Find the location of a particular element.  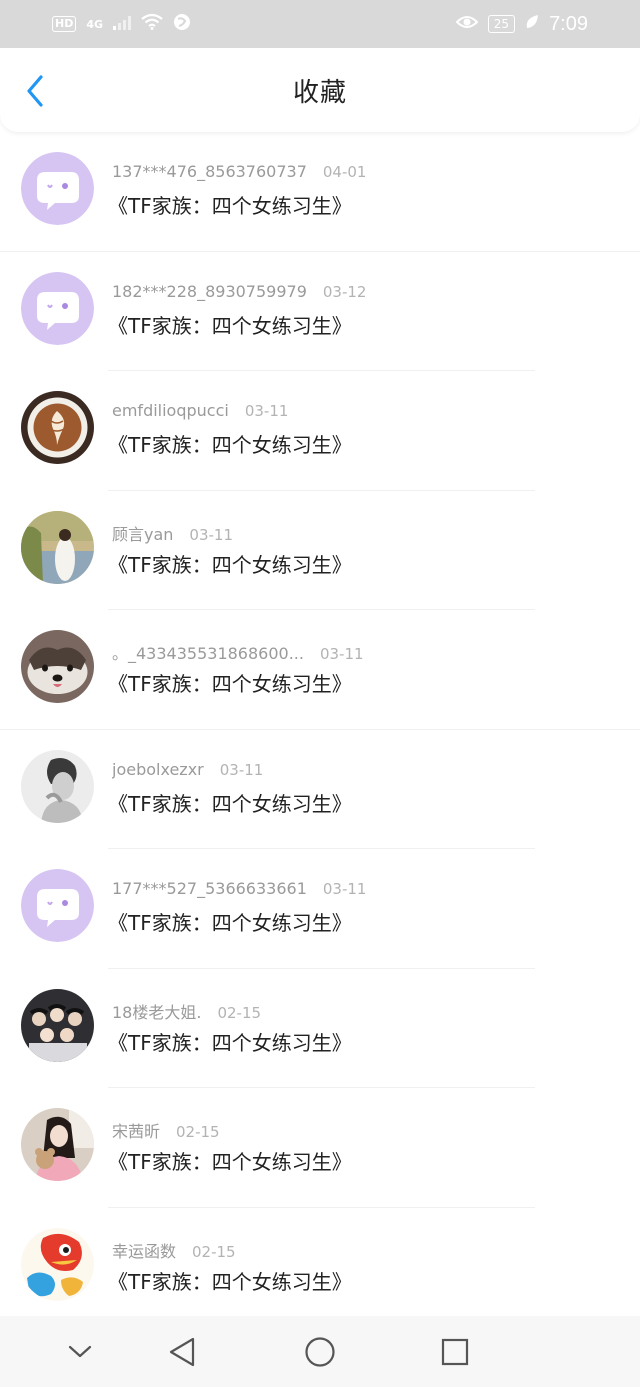

back-nav-button is located at coordinates (182, 1352).